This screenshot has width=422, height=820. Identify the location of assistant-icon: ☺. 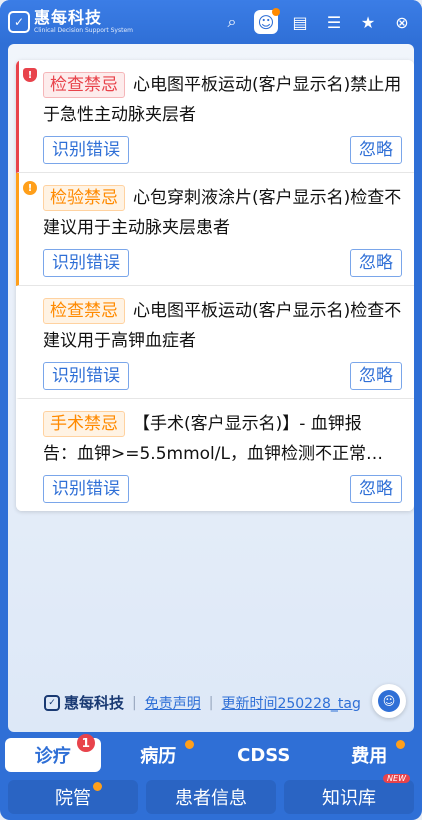
(389, 701).